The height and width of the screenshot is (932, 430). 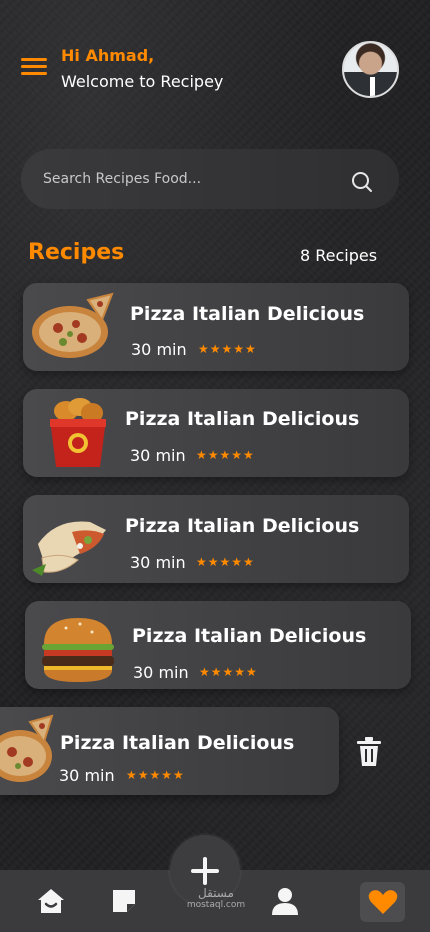 I want to click on home-icon, so click(x=51, y=901).